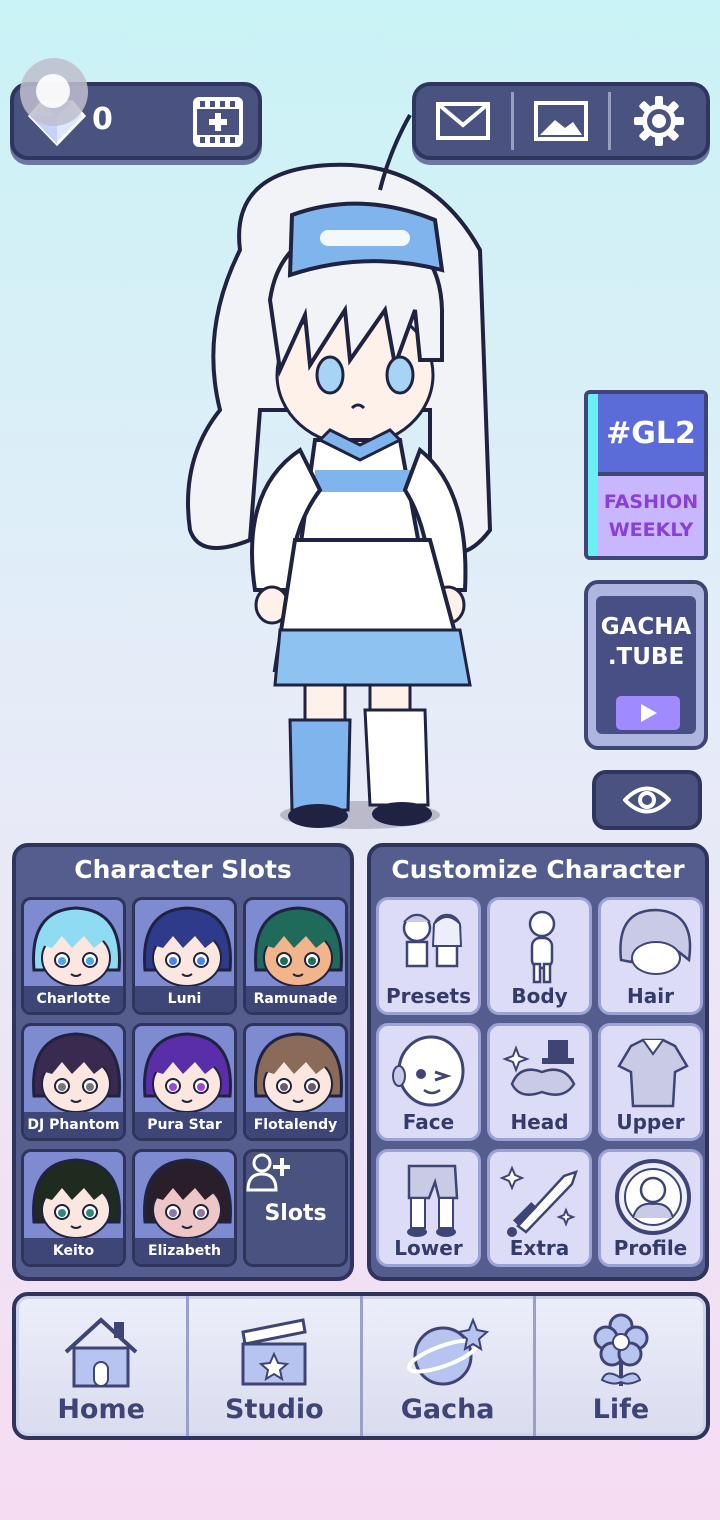 This screenshot has width=720, height=1520. Describe the element at coordinates (539, 1122) in the screenshot. I see `customize-tile-label: Head` at that location.